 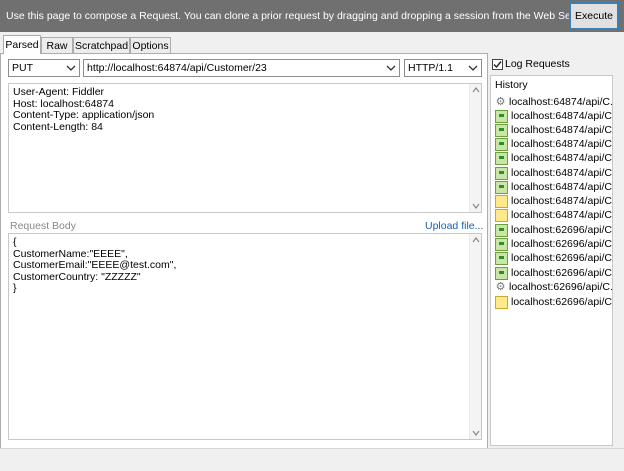 I want to click on http-version-value: HTTP/1.1, so click(x=430, y=68).